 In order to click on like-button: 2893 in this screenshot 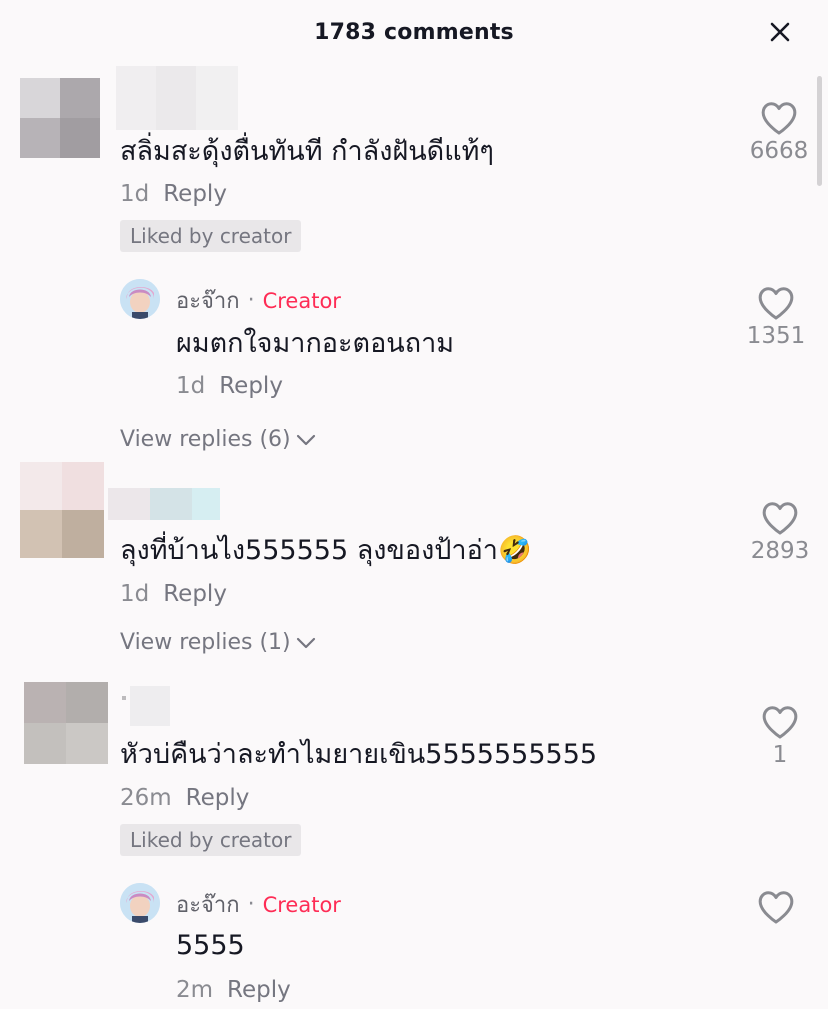, I will do `click(780, 532)`.